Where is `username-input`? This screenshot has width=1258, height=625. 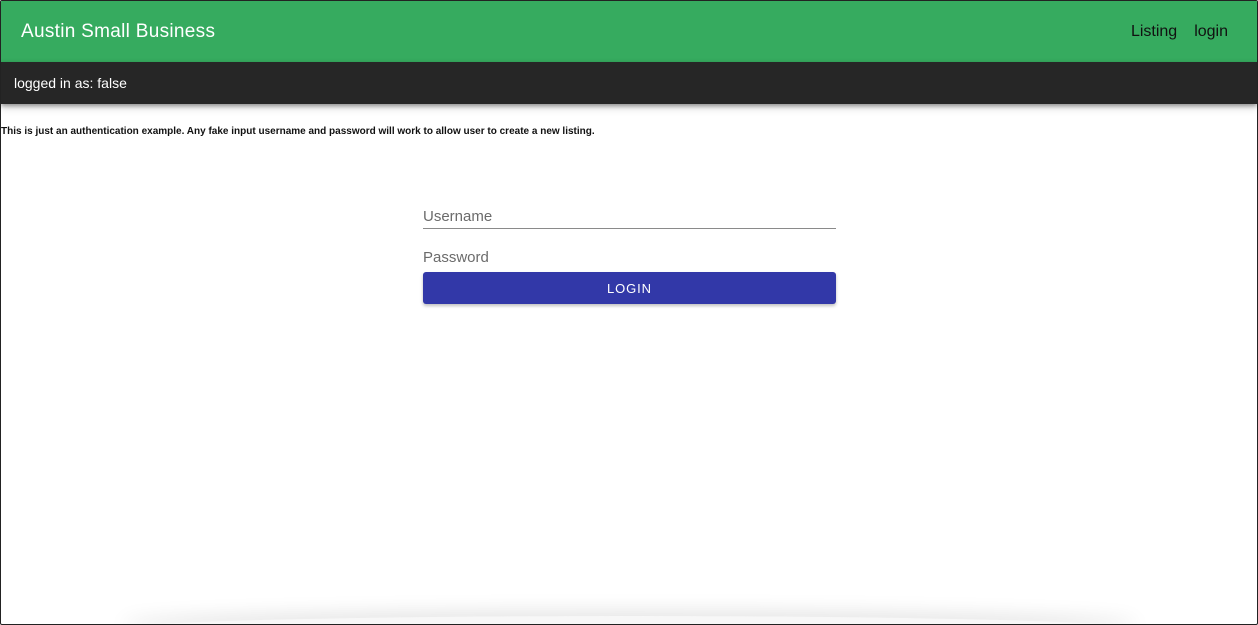 username-input is located at coordinates (629, 214).